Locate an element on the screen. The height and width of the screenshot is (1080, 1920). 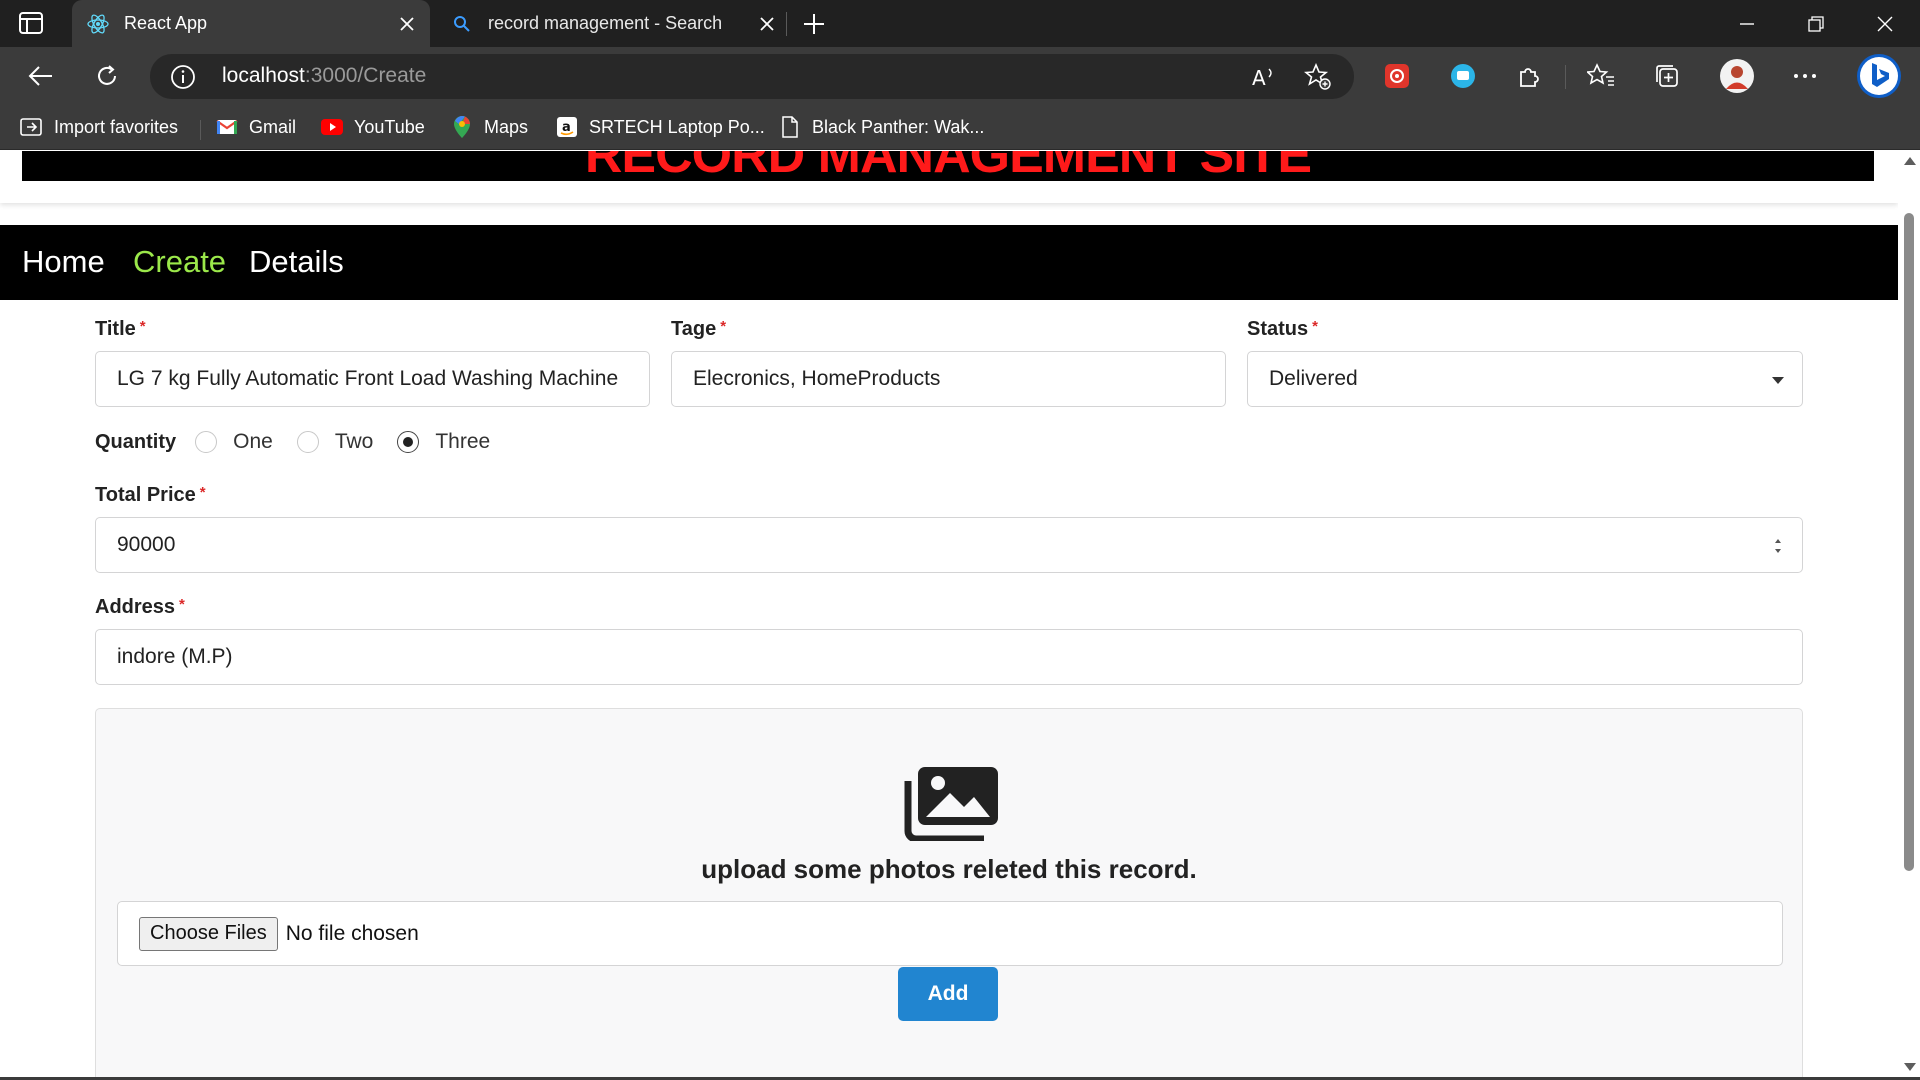
collections-icon is located at coordinates (1667, 76).